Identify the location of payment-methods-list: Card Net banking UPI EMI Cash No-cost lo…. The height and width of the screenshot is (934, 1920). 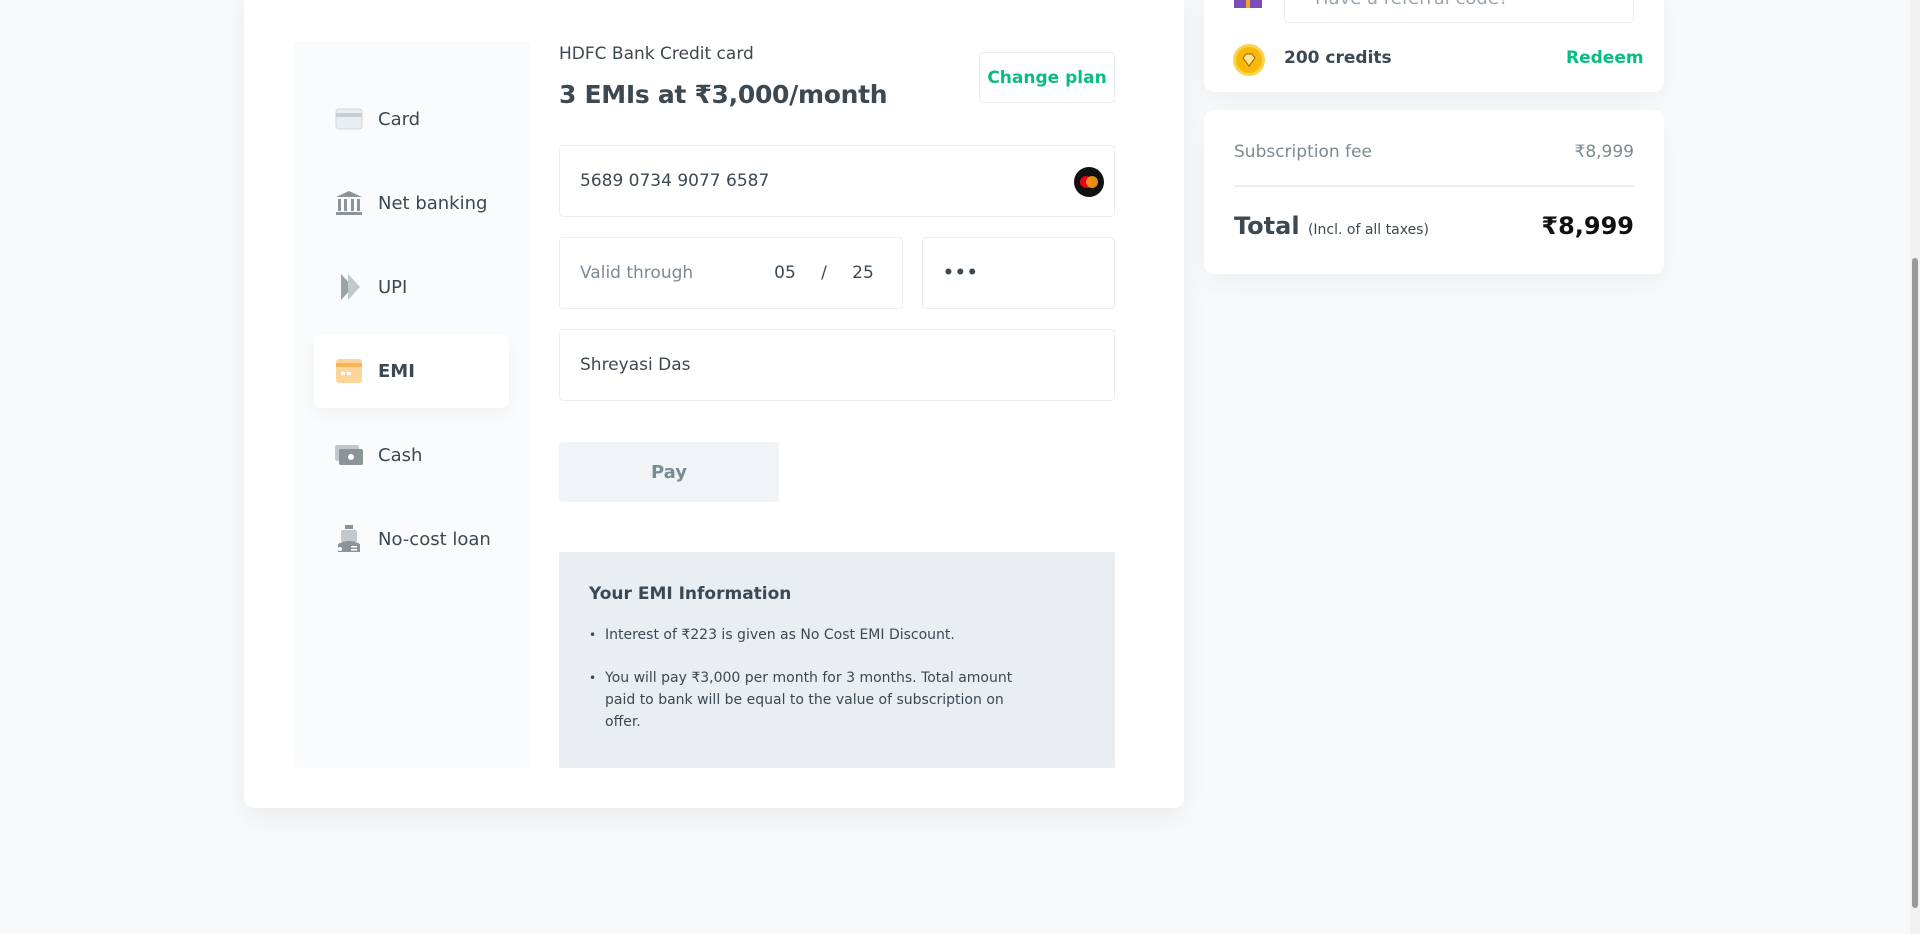
(412, 404).